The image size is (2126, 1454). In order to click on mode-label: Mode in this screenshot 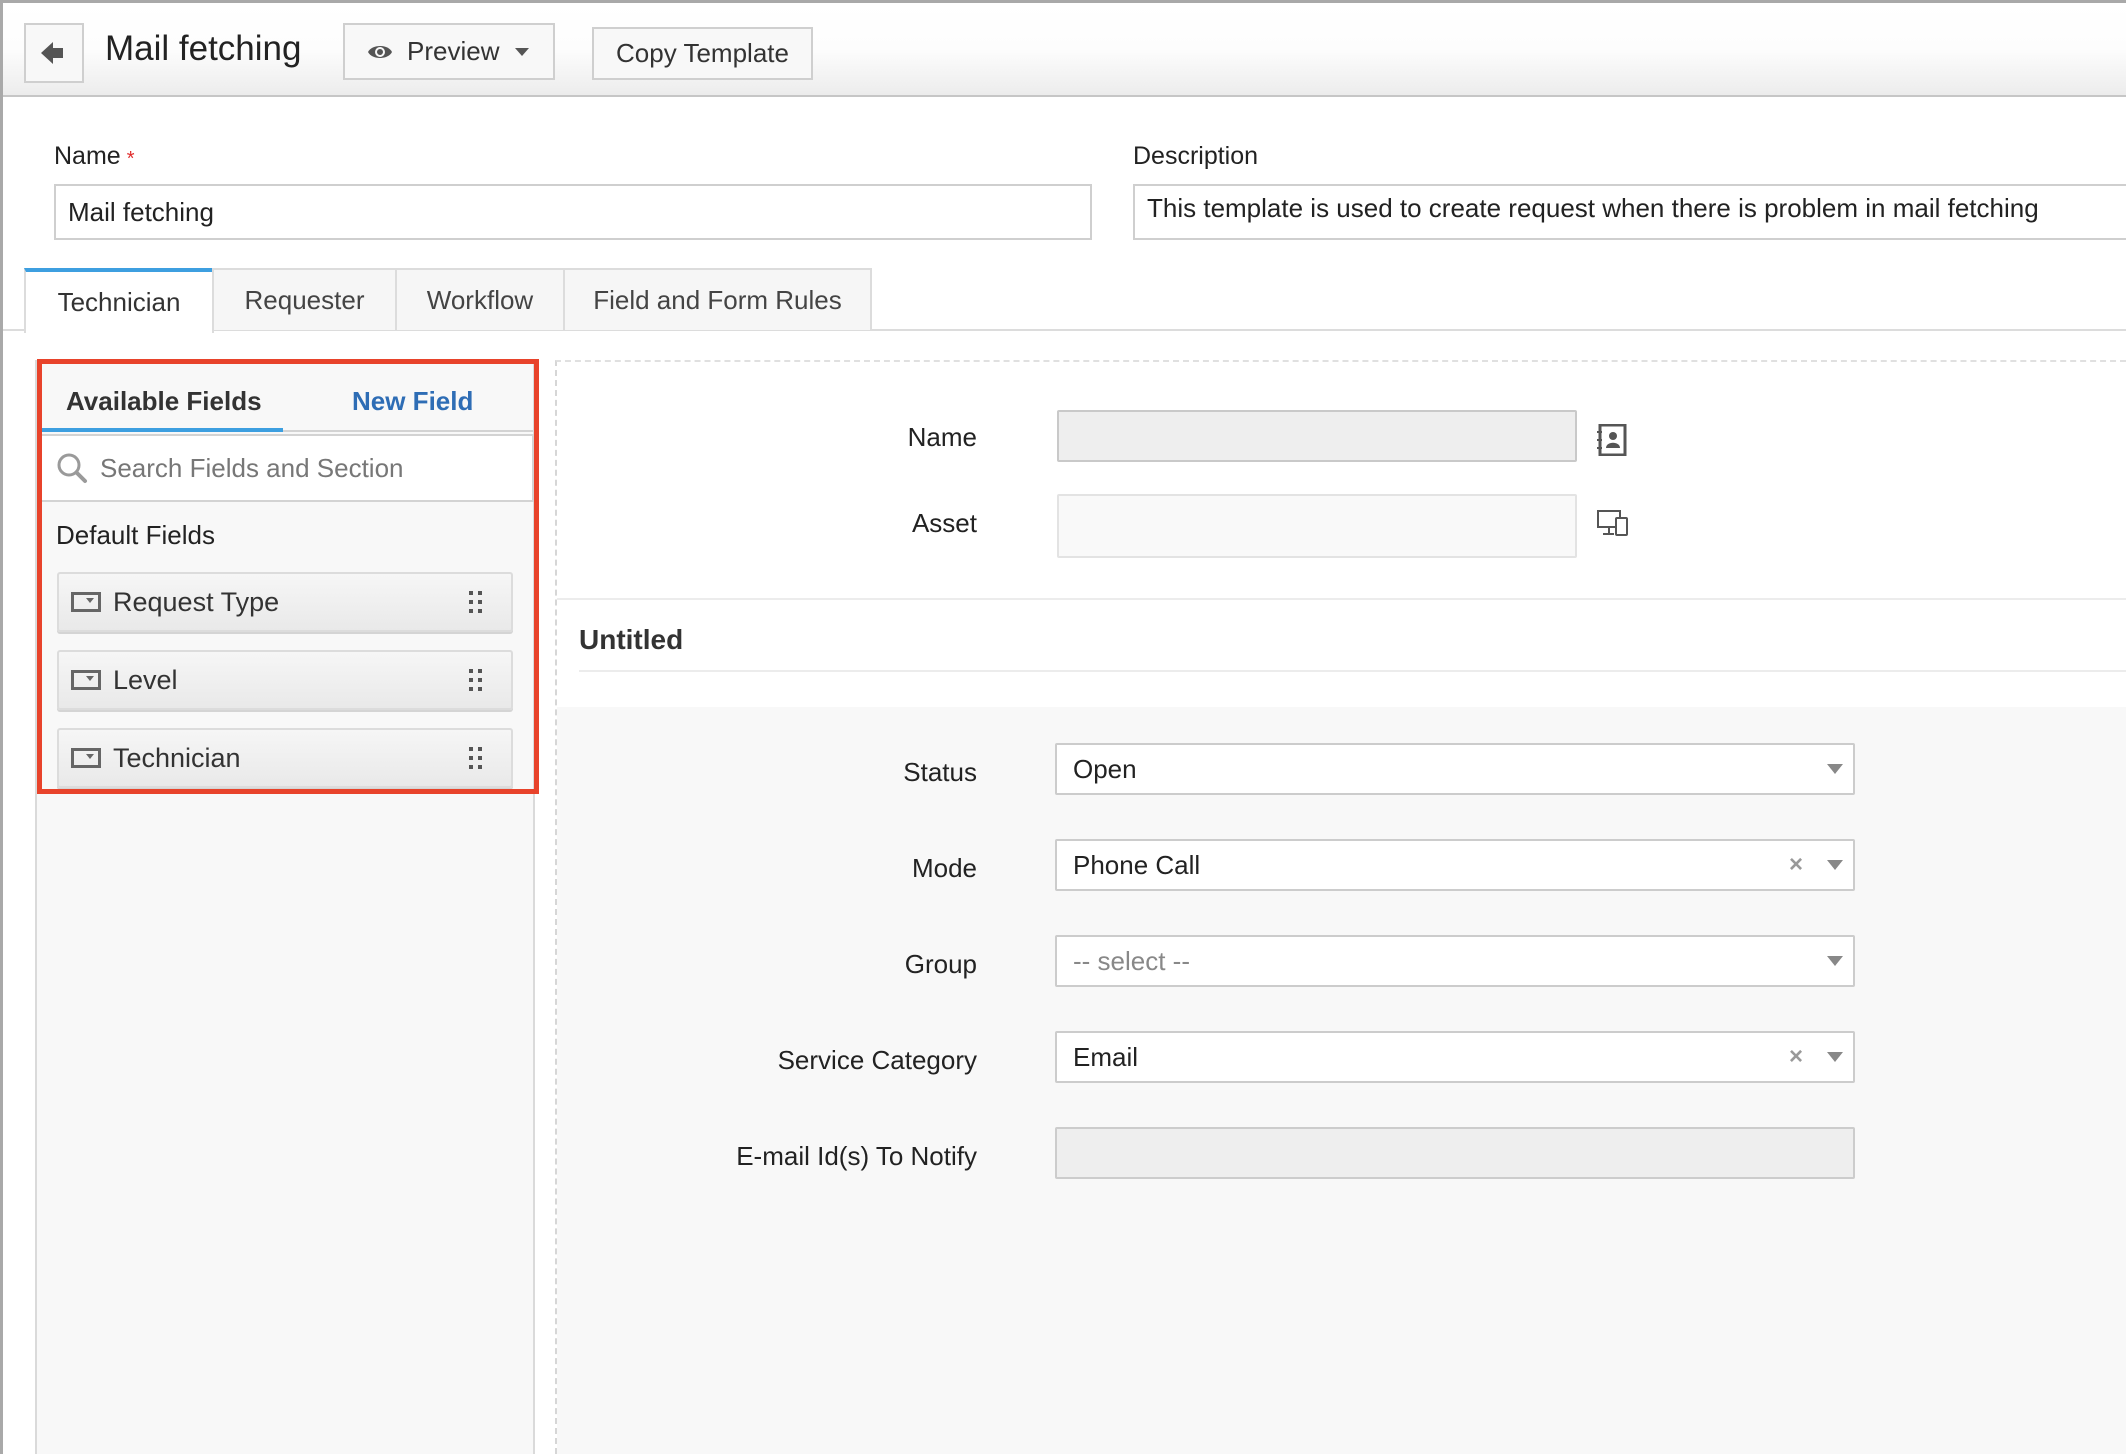, I will do `click(944, 868)`.